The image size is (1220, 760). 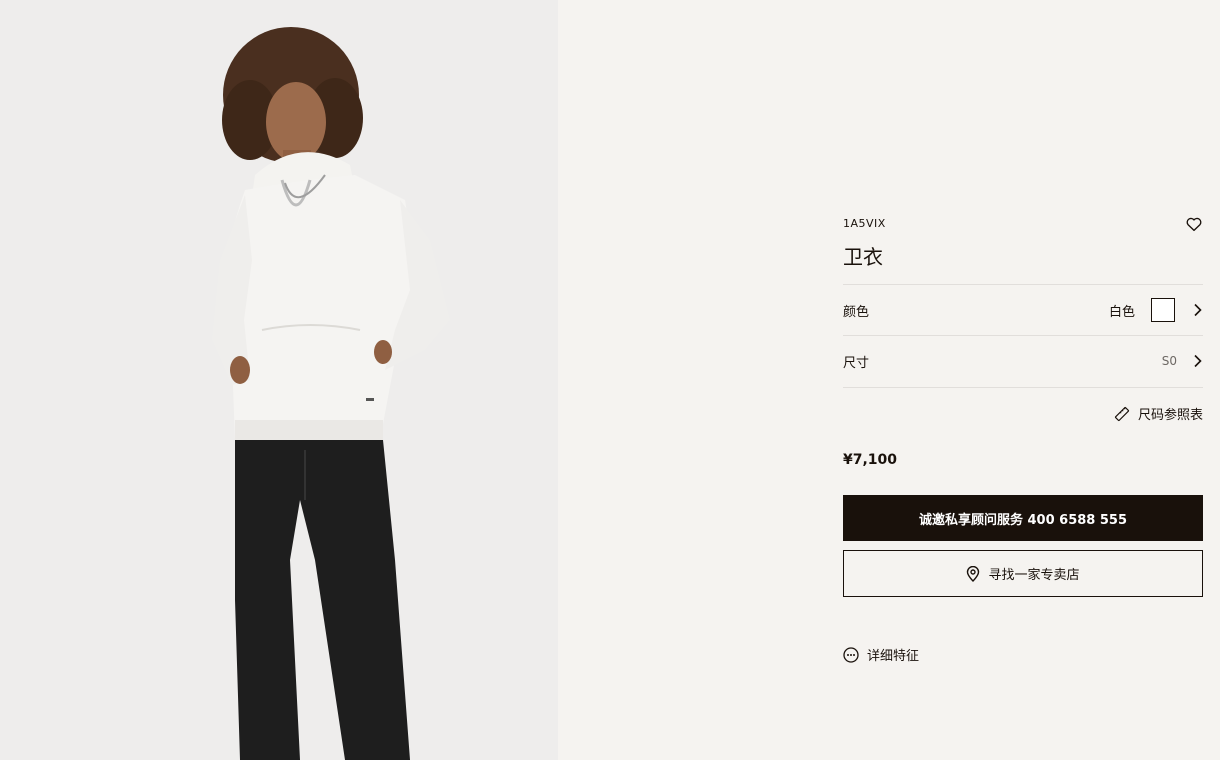 What do you see at coordinates (1023, 361) in the screenshot?
I see `size-selector: 尺寸 S0` at bounding box center [1023, 361].